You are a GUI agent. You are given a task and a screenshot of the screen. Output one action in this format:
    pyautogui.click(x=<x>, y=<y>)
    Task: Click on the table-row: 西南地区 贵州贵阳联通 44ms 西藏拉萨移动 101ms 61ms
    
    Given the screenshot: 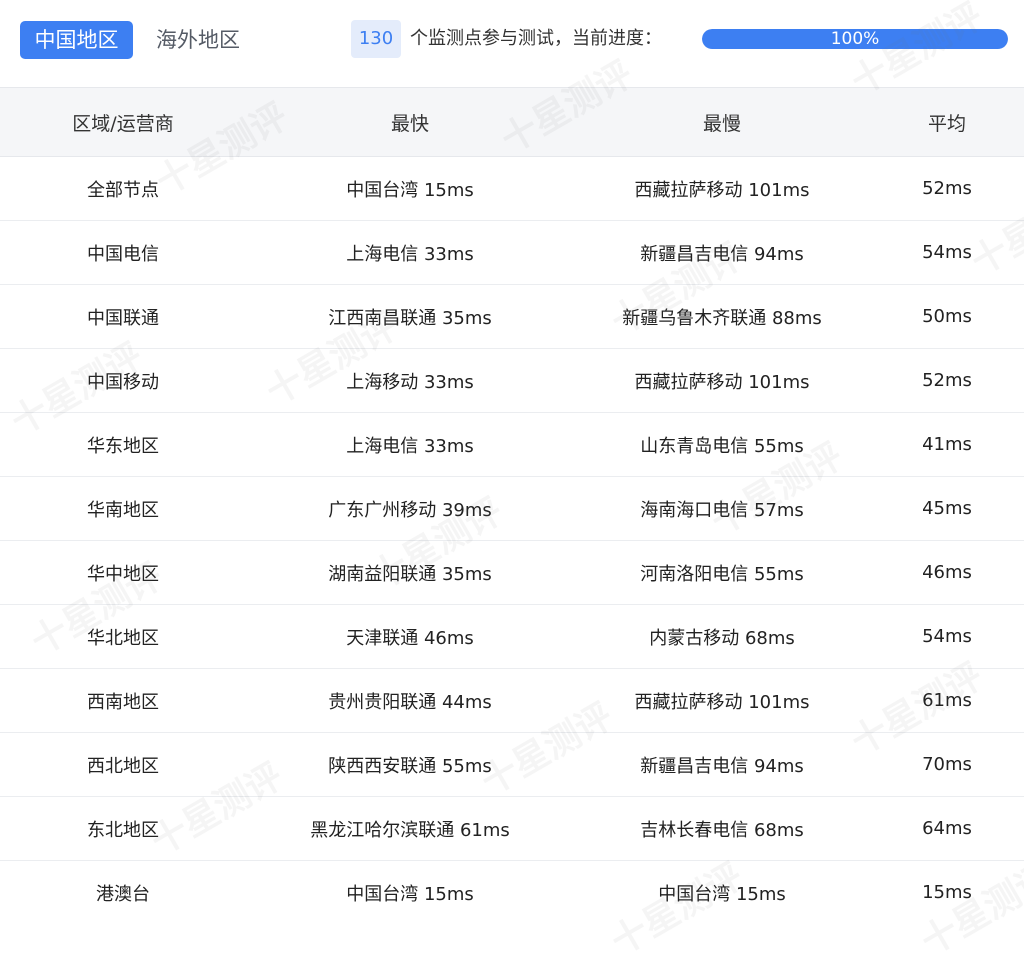 What is the action you would take?
    pyautogui.click(x=512, y=700)
    